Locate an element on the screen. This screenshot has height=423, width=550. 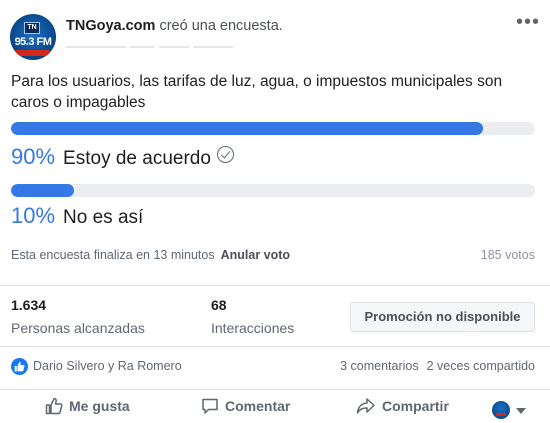
engagement-counts: 3 comentarios 2 veces compartido is located at coordinates (437, 366).